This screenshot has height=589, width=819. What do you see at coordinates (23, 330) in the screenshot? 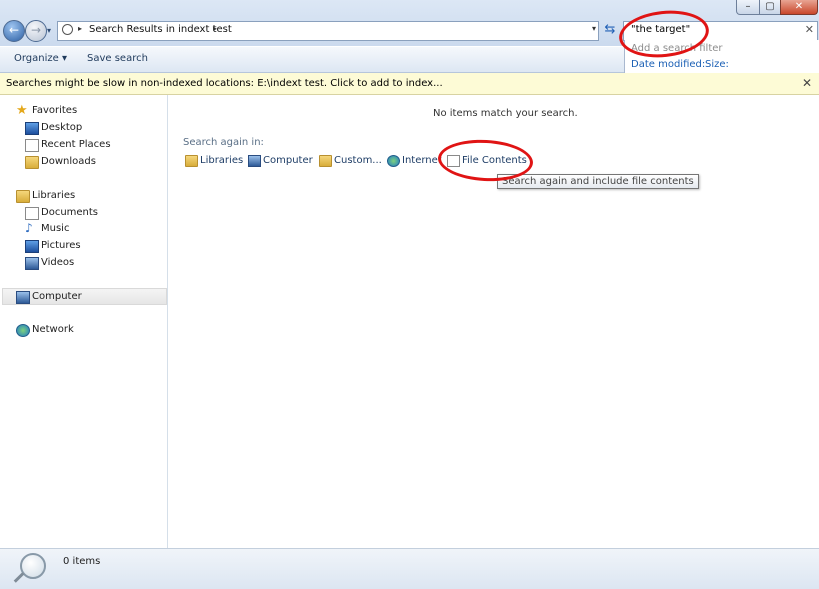
I see `network-icon` at bounding box center [23, 330].